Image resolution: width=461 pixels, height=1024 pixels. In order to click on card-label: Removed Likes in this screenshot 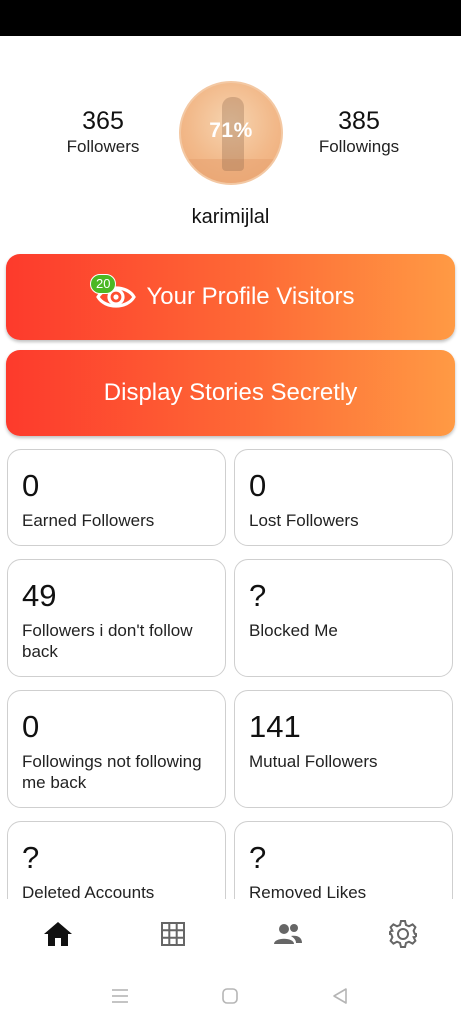, I will do `click(308, 891)`.